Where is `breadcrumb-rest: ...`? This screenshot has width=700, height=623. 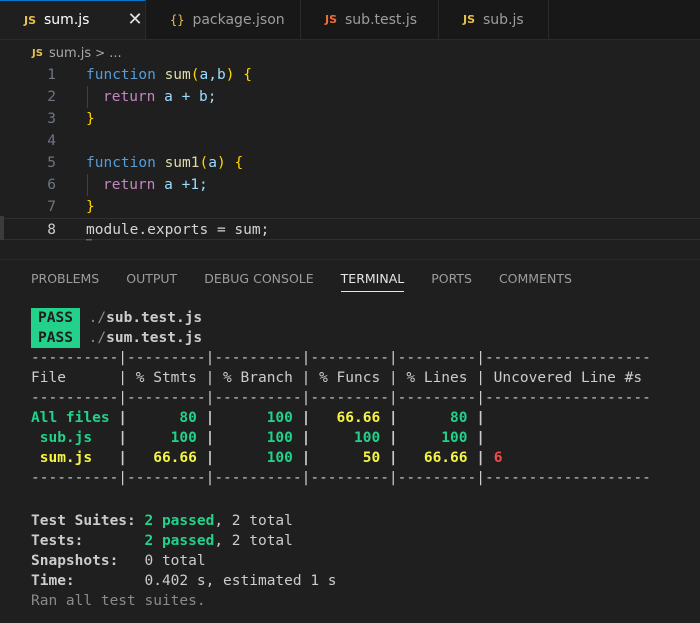
breadcrumb-rest: ... is located at coordinates (115, 53).